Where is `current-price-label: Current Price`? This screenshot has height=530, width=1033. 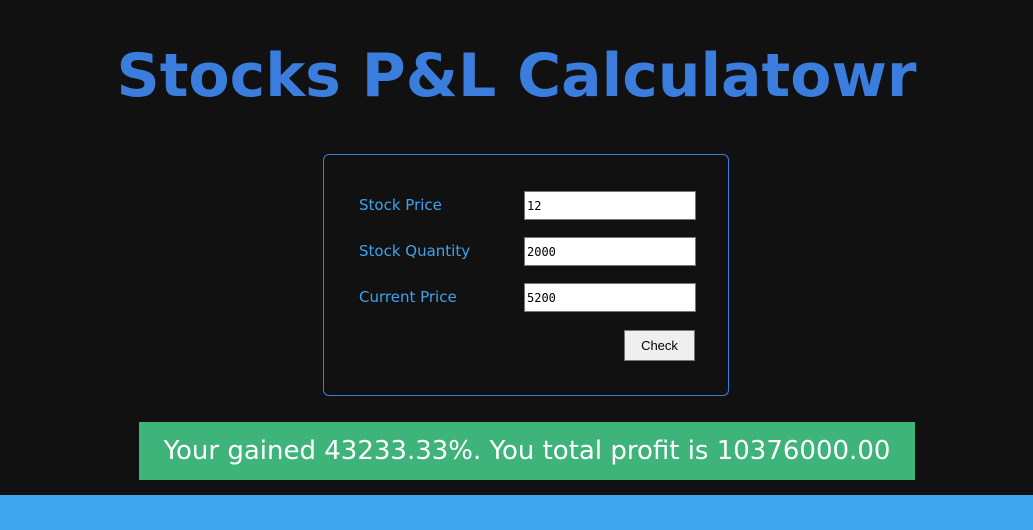
current-price-label: Current Price is located at coordinates (408, 297).